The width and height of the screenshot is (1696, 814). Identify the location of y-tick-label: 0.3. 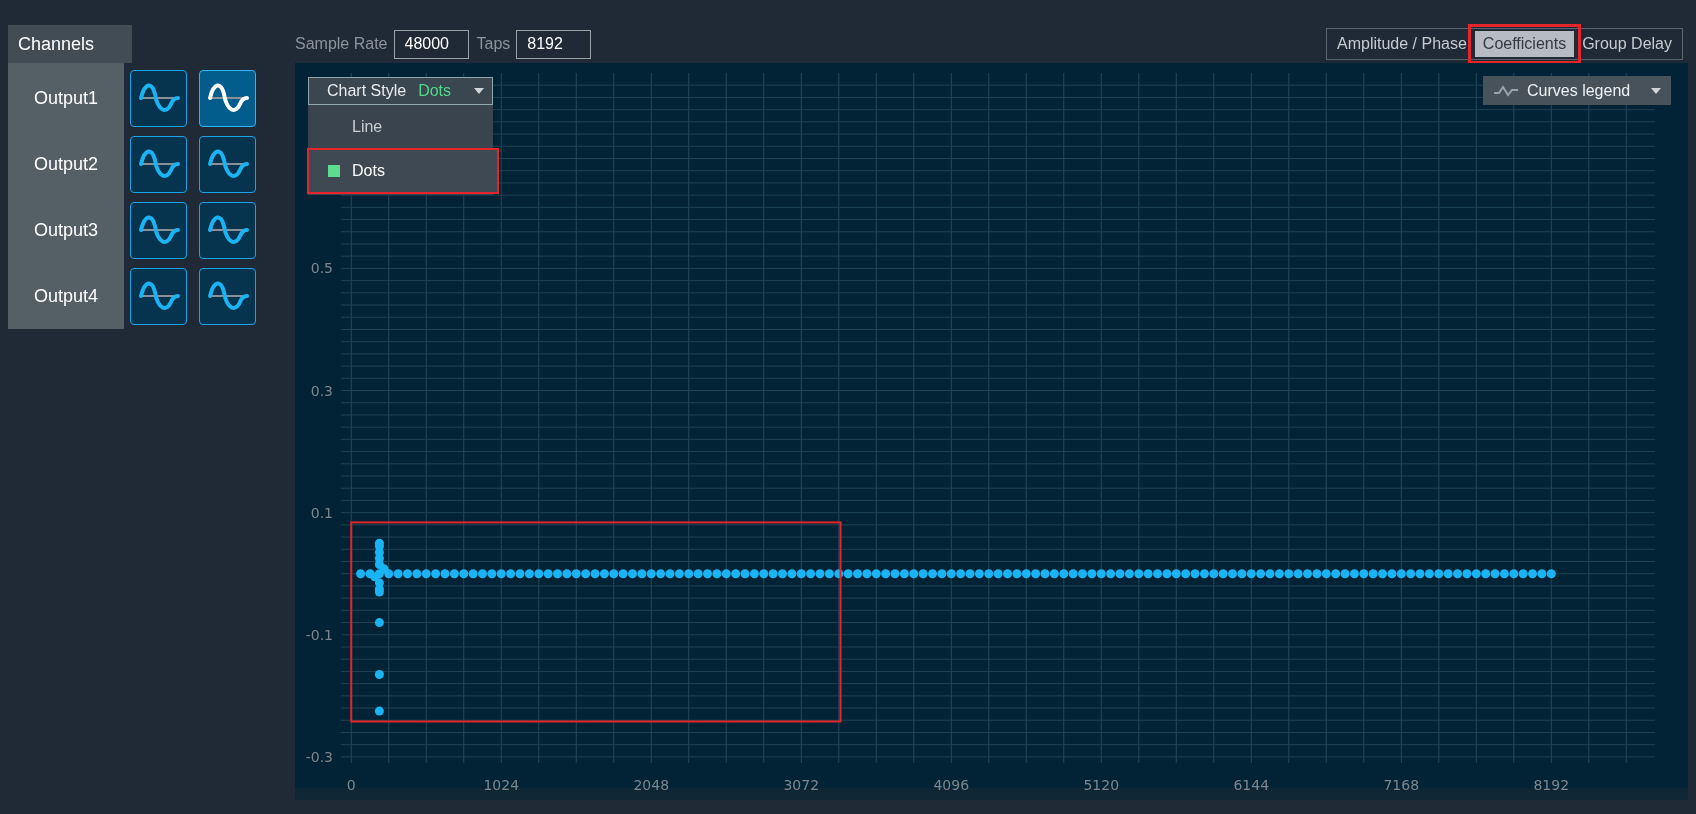
(321, 390).